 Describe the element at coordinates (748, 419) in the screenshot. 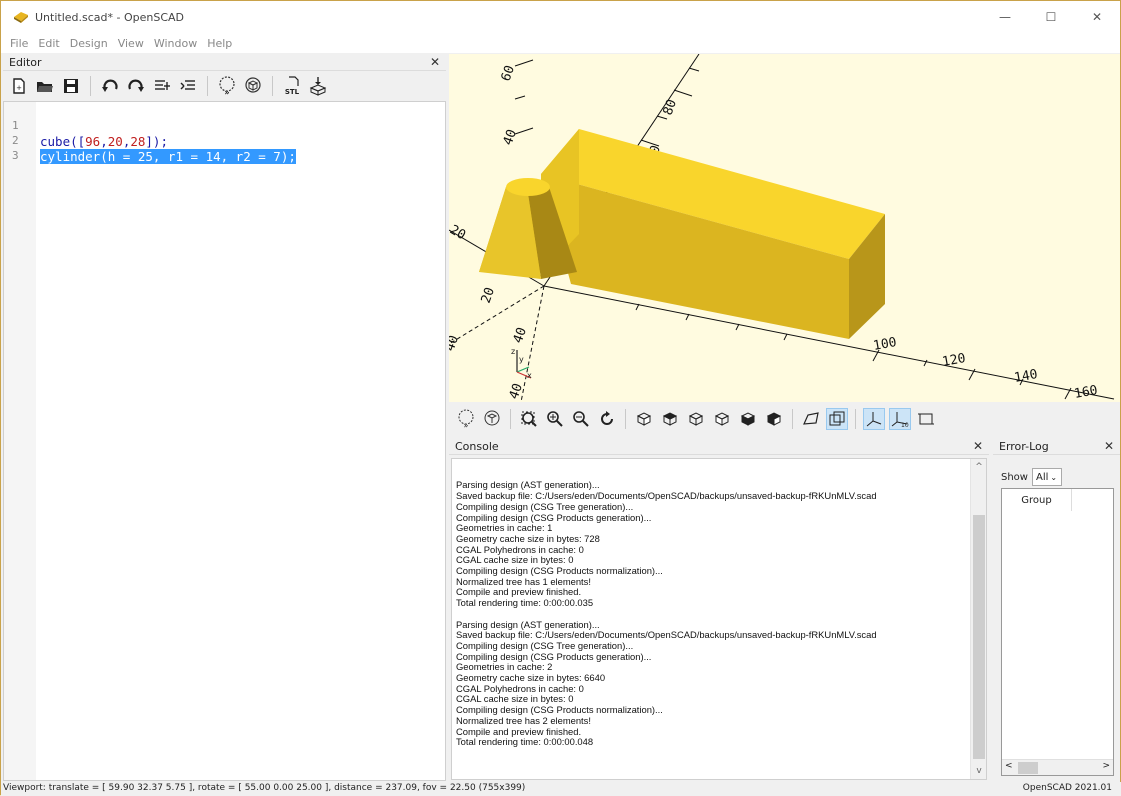

I see `view-front-icon` at that location.